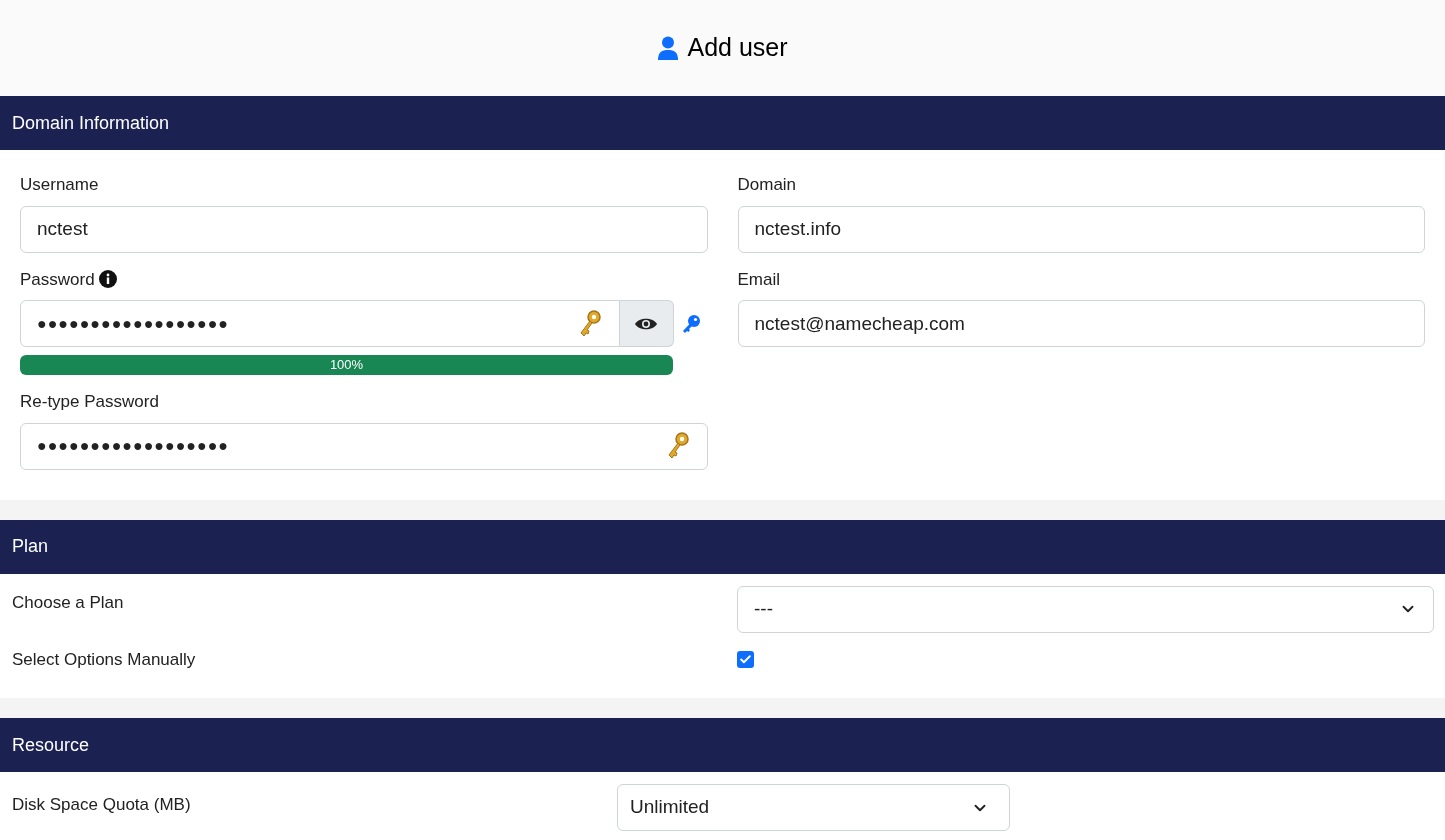 The height and width of the screenshot is (840, 1445). I want to click on section-header: Plan, so click(722, 546).